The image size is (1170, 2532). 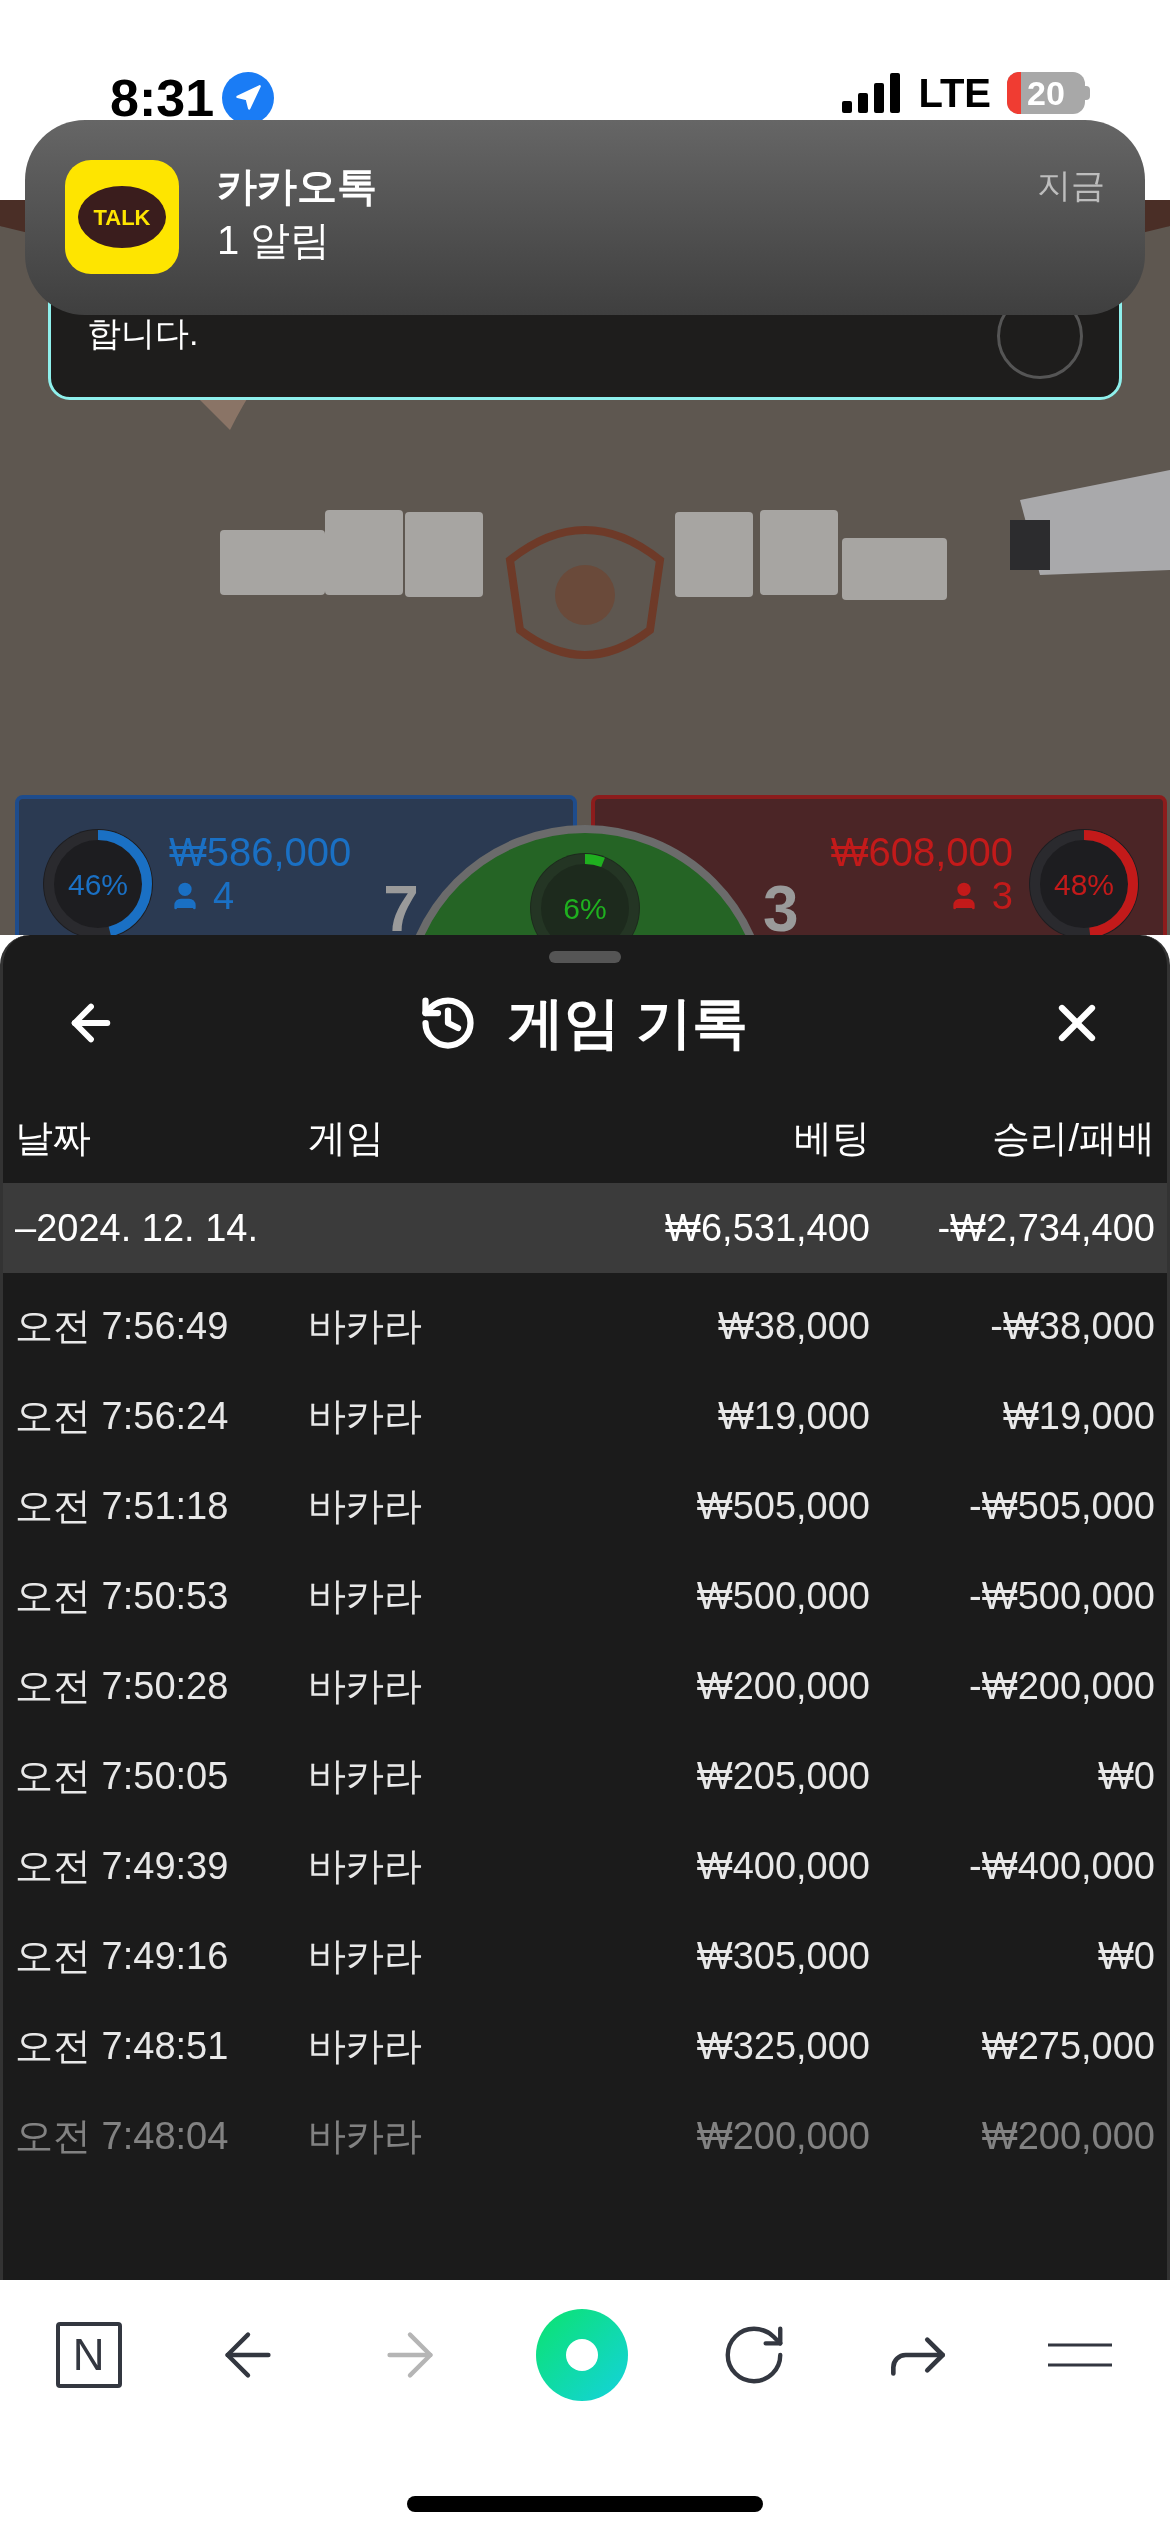 What do you see at coordinates (1061, 1866) in the screenshot?
I see `table-cell-text: -₩400,000` at bounding box center [1061, 1866].